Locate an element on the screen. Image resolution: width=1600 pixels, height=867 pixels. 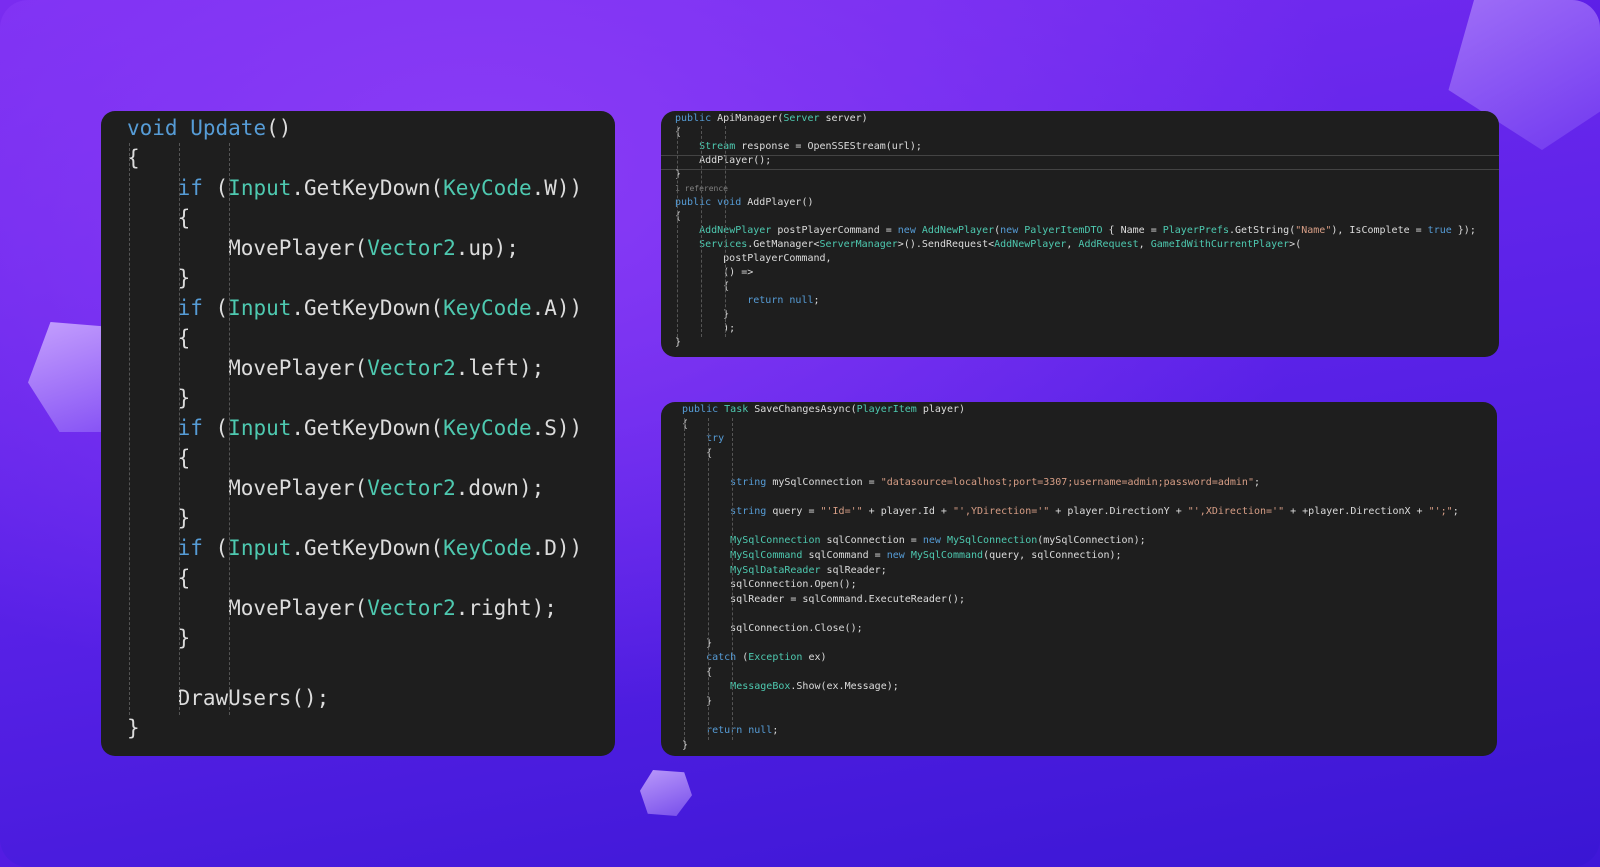
code-line: catch (Exception ex) is located at coordinates (754, 658).